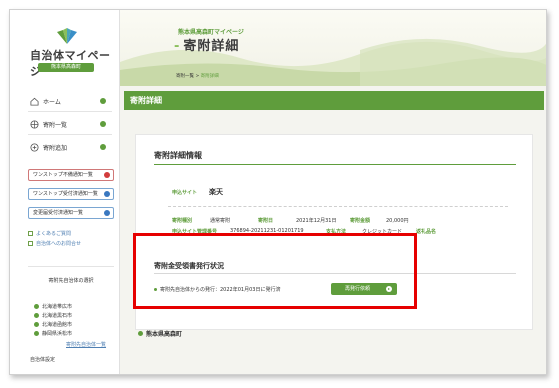  What do you see at coordinates (197, 76) in the screenshot?
I see `breadcrumb: 寄附一覧 > 寄附詳細` at bounding box center [197, 76].